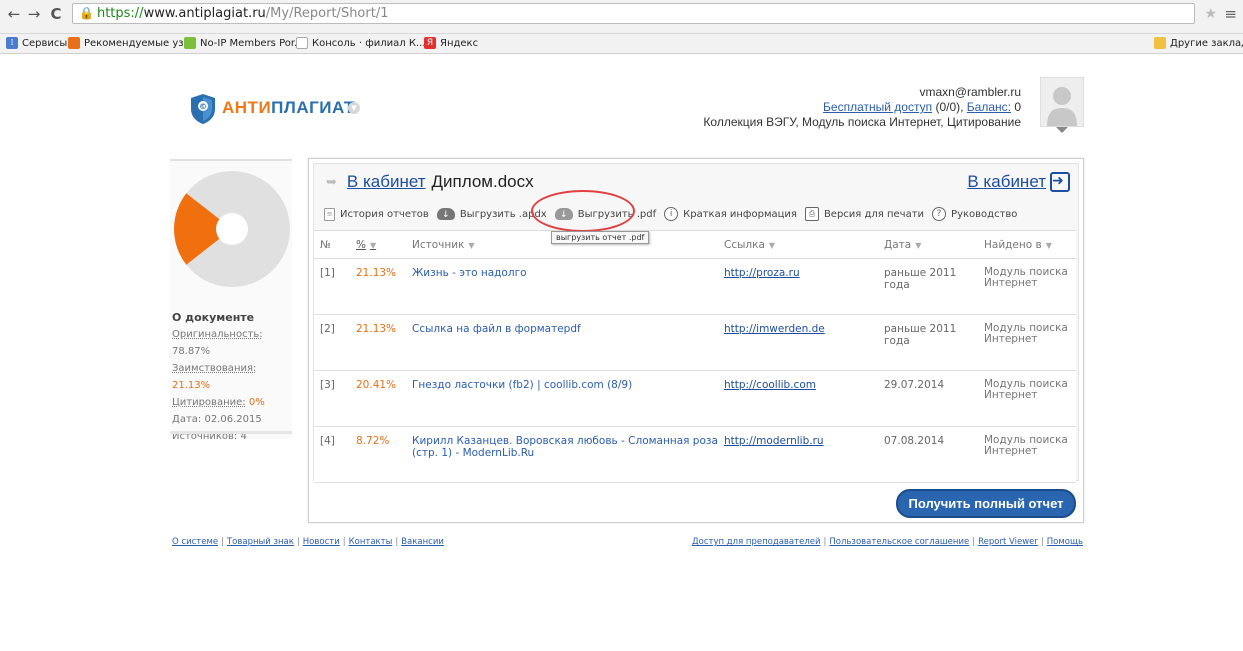 The height and width of the screenshot is (651, 1243). I want to click on antiplagiat-logo-icon: ©, so click(203, 109).